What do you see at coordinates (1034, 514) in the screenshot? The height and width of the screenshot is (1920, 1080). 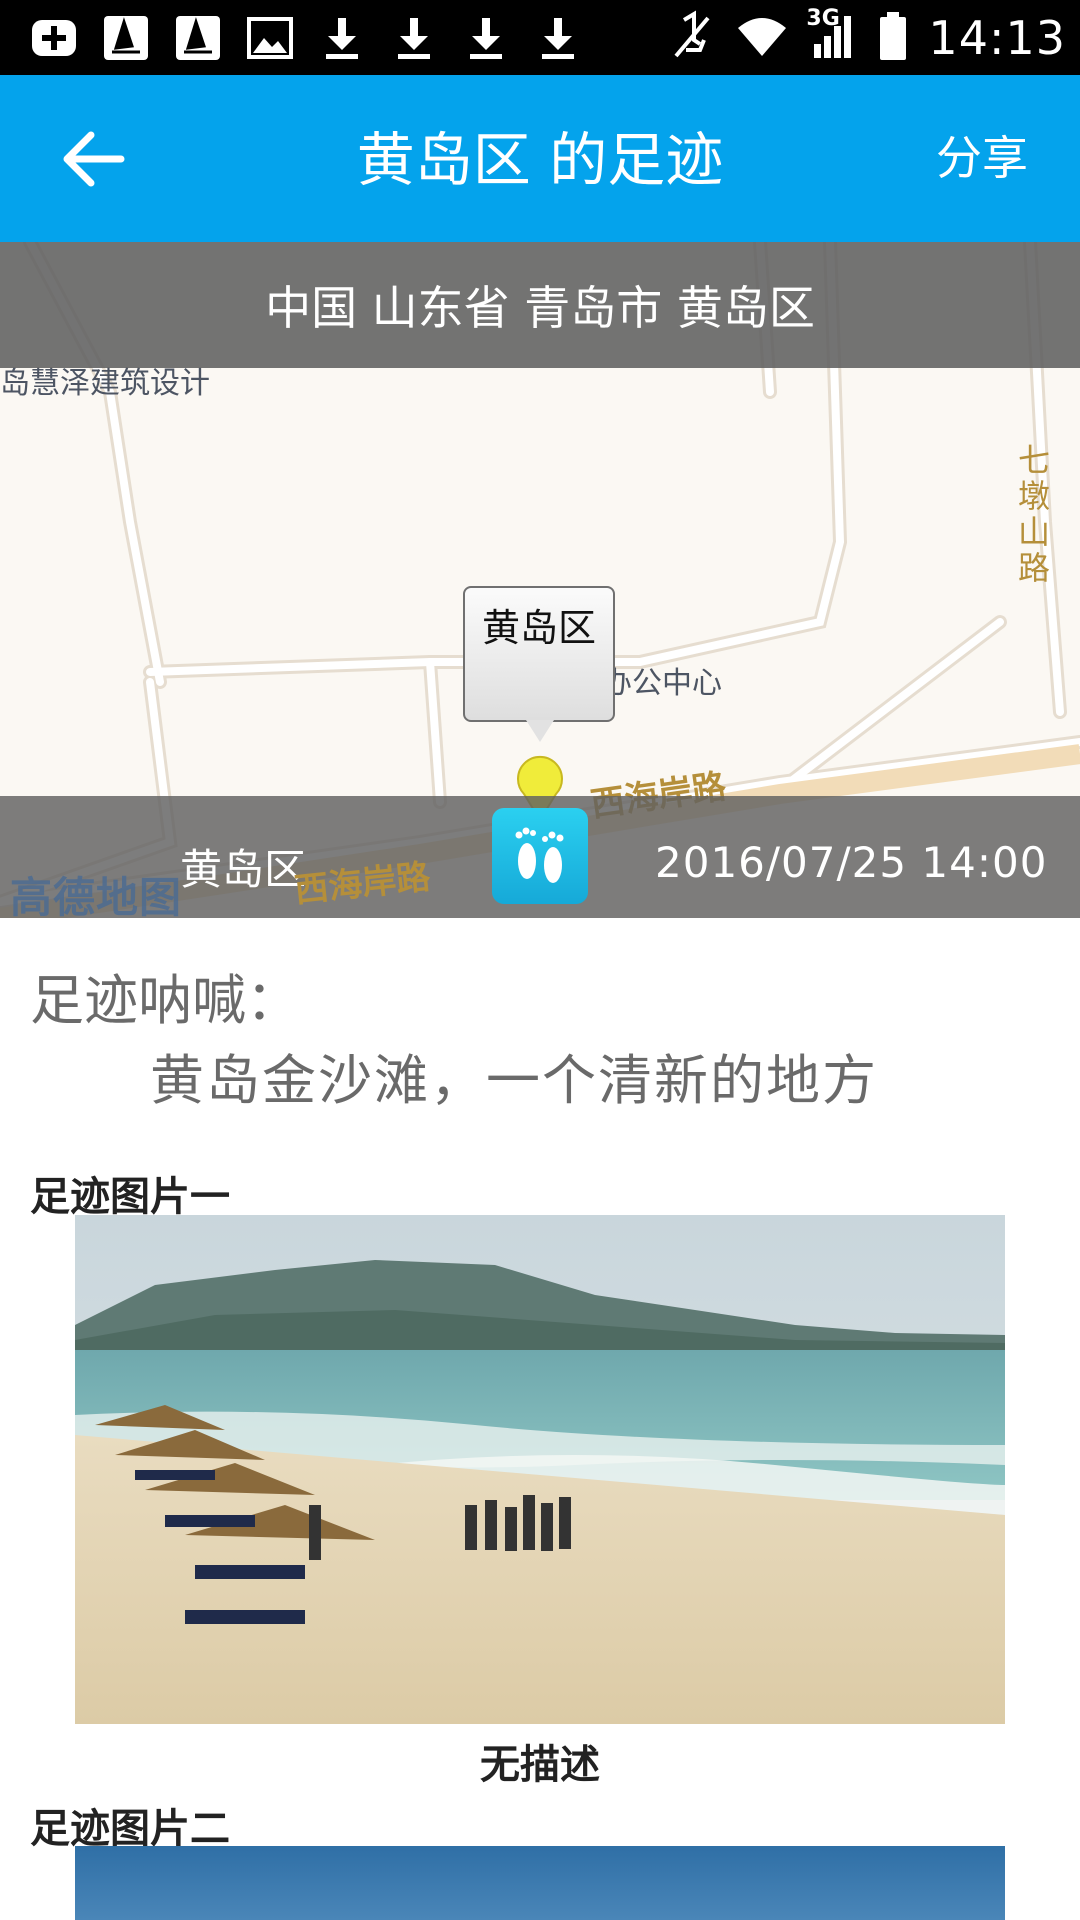 I see `map-road-label: 七墩山路` at bounding box center [1034, 514].